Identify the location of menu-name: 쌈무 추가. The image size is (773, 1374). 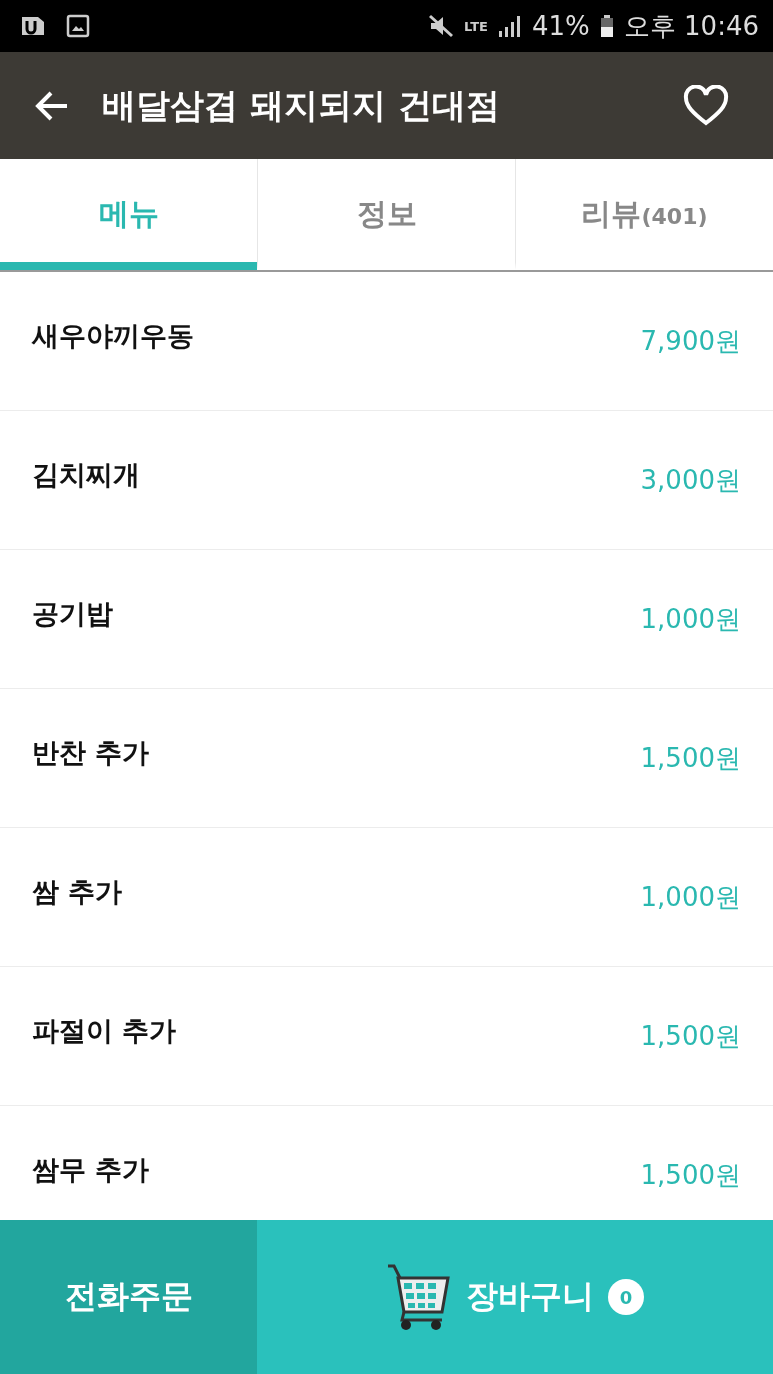
(91, 1170).